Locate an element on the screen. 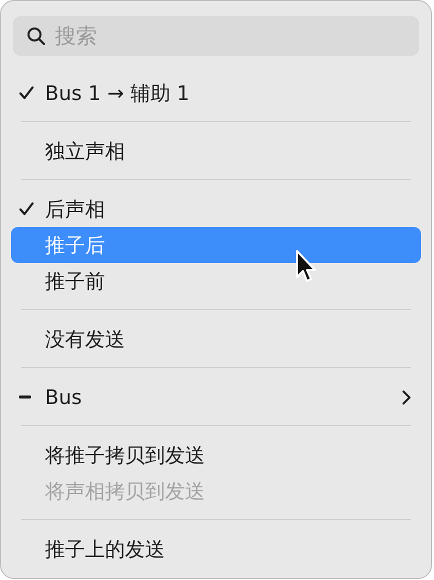 The image size is (434, 580). menu-item: Bus is located at coordinates (216, 397).